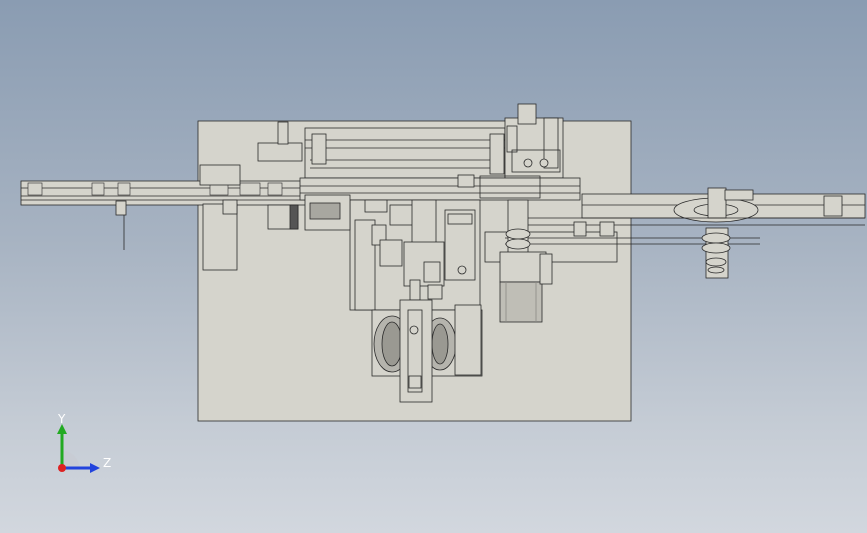 Image resolution: width=867 pixels, height=533 pixels. Describe the element at coordinates (62, 419) in the screenshot. I see `y-axis-label: Y` at that location.